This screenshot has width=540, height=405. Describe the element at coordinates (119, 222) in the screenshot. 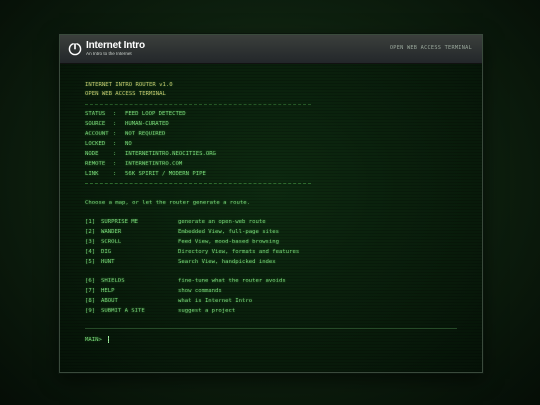

I see `menu-item-label: SURPRISE ME` at that location.